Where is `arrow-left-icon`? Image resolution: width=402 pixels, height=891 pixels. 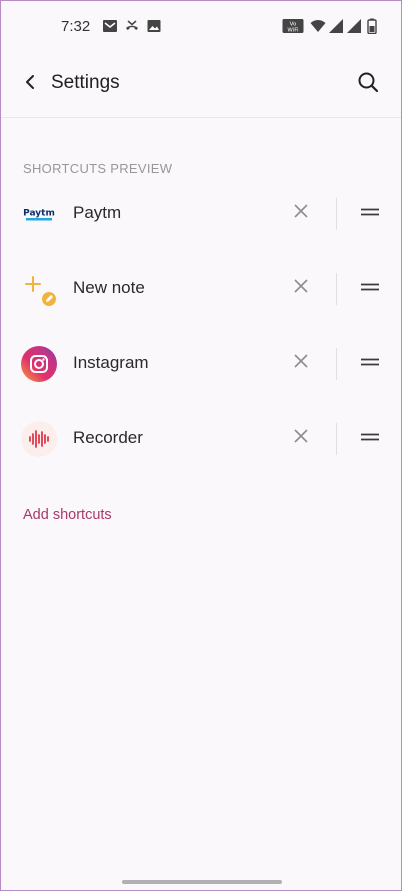 arrow-left-icon is located at coordinates (30, 84).